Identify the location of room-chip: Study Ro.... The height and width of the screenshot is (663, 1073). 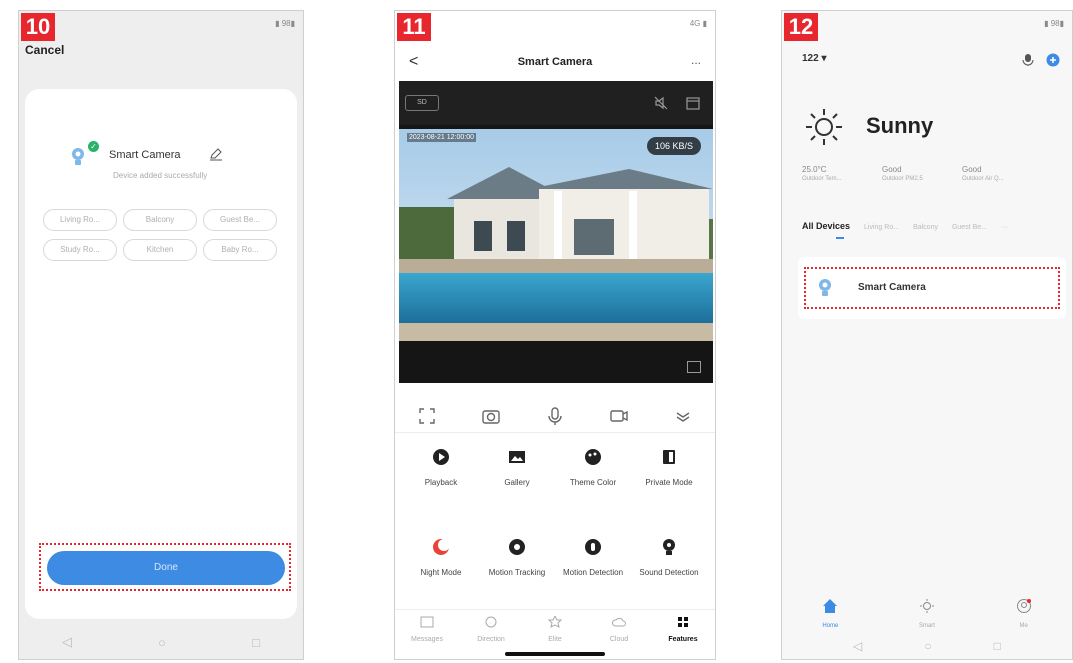
(80, 250).